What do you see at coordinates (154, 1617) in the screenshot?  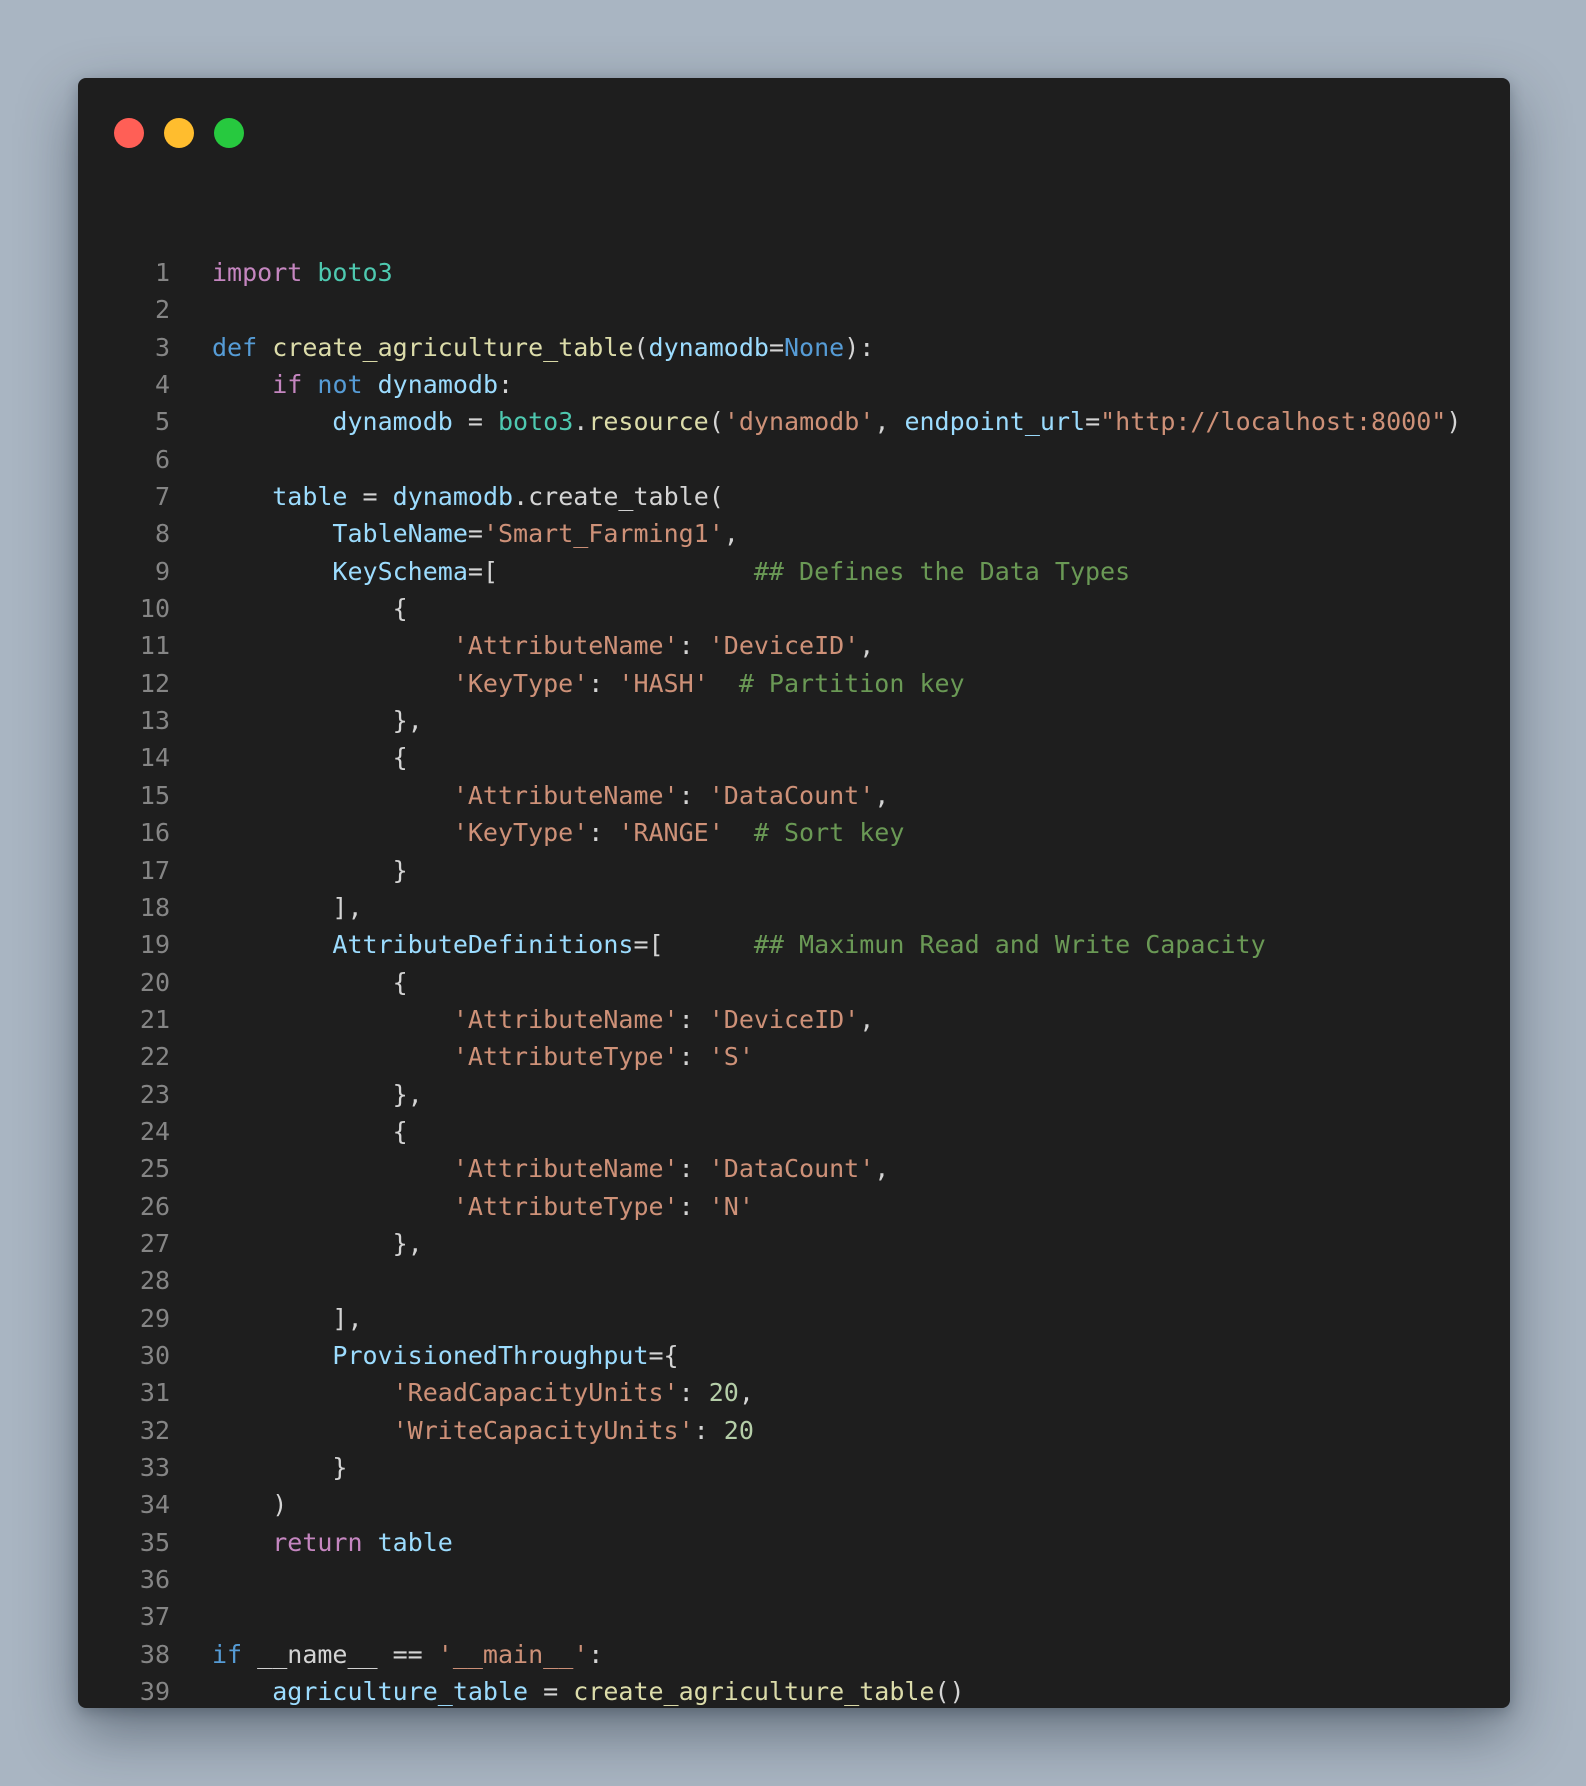 I see `line-number: 37` at bounding box center [154, 1617].